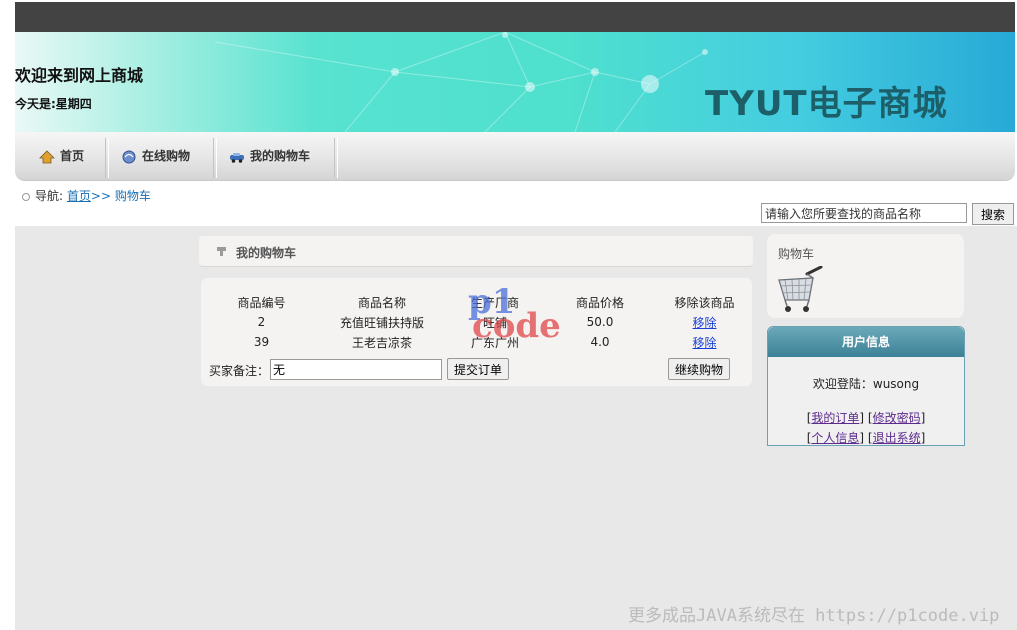  I want to click on continue-shopping-button: 继续购物, so click(699, 369).